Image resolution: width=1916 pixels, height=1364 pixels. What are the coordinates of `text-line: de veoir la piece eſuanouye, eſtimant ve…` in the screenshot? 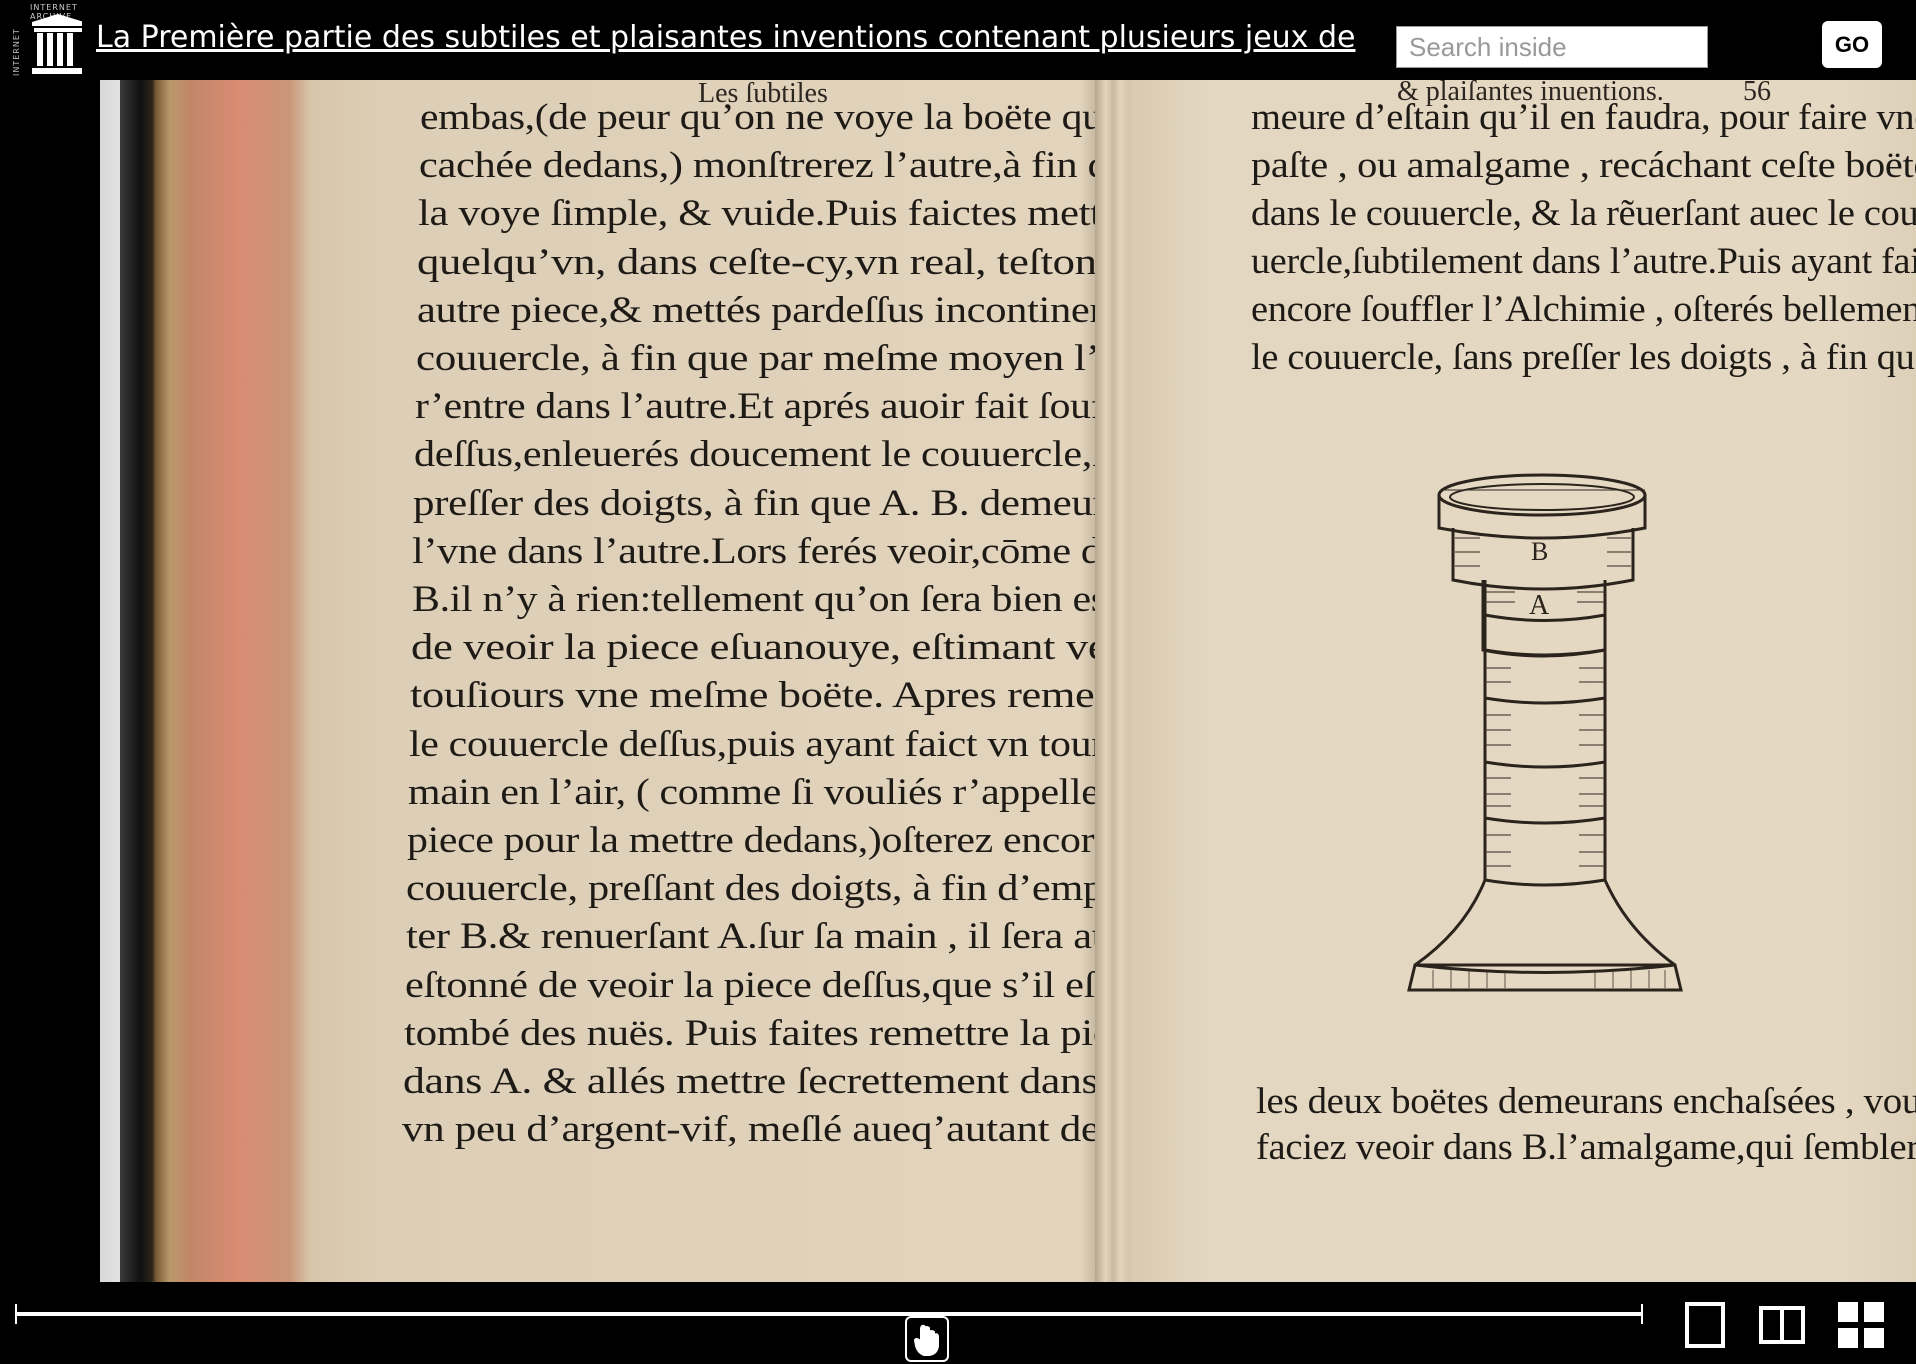 It's located at (783, 648).